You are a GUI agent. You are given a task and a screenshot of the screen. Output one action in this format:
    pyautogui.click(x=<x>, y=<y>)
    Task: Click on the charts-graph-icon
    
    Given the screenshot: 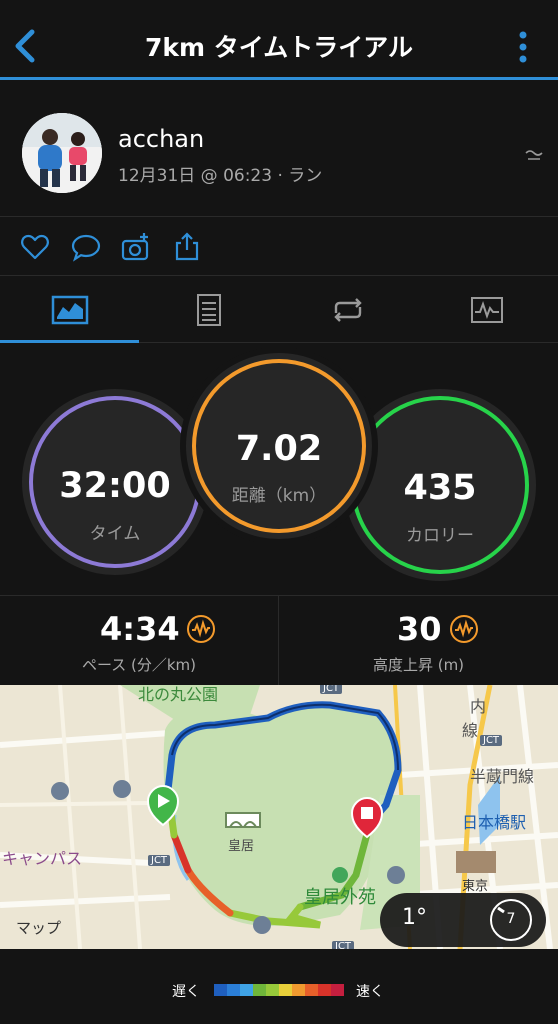 What is the action you would take?
    pyautogui.click(x=486, y=310)
    